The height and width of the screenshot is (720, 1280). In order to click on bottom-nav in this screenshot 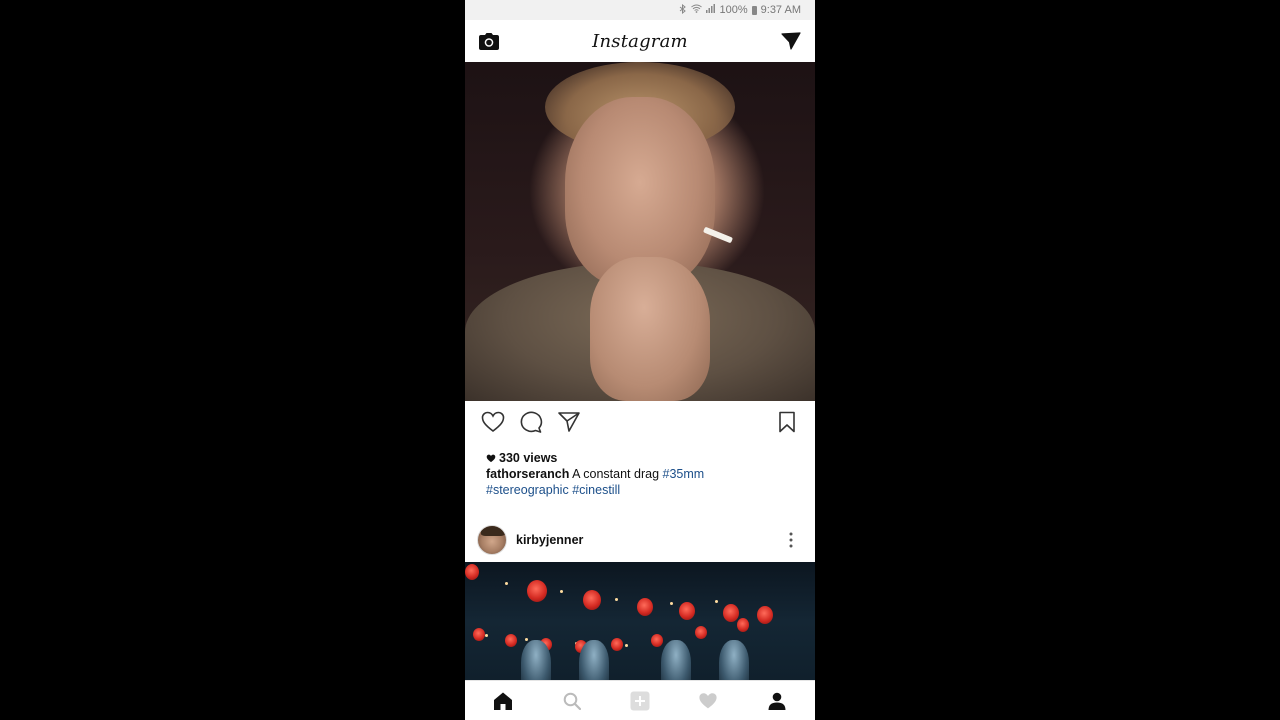, I will do `click(640, 700)`.